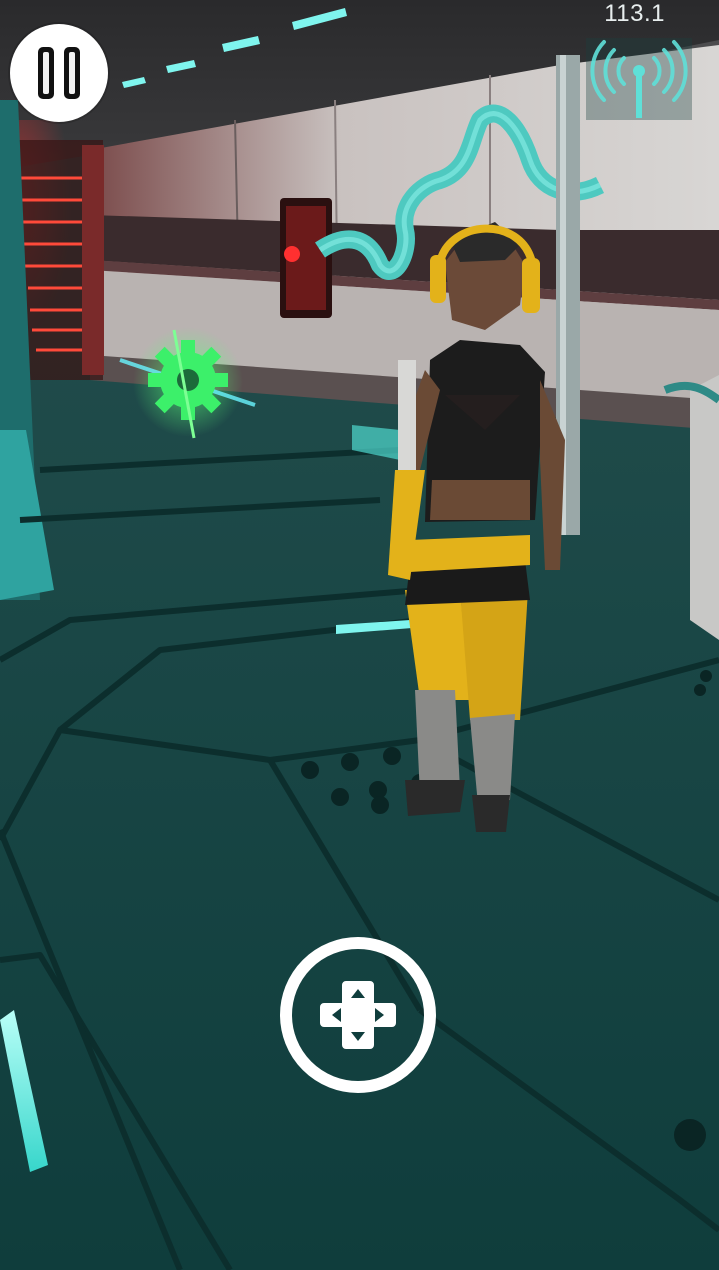 The image size is (719, 1270). I want to click on pause-button, so click(59, 73).